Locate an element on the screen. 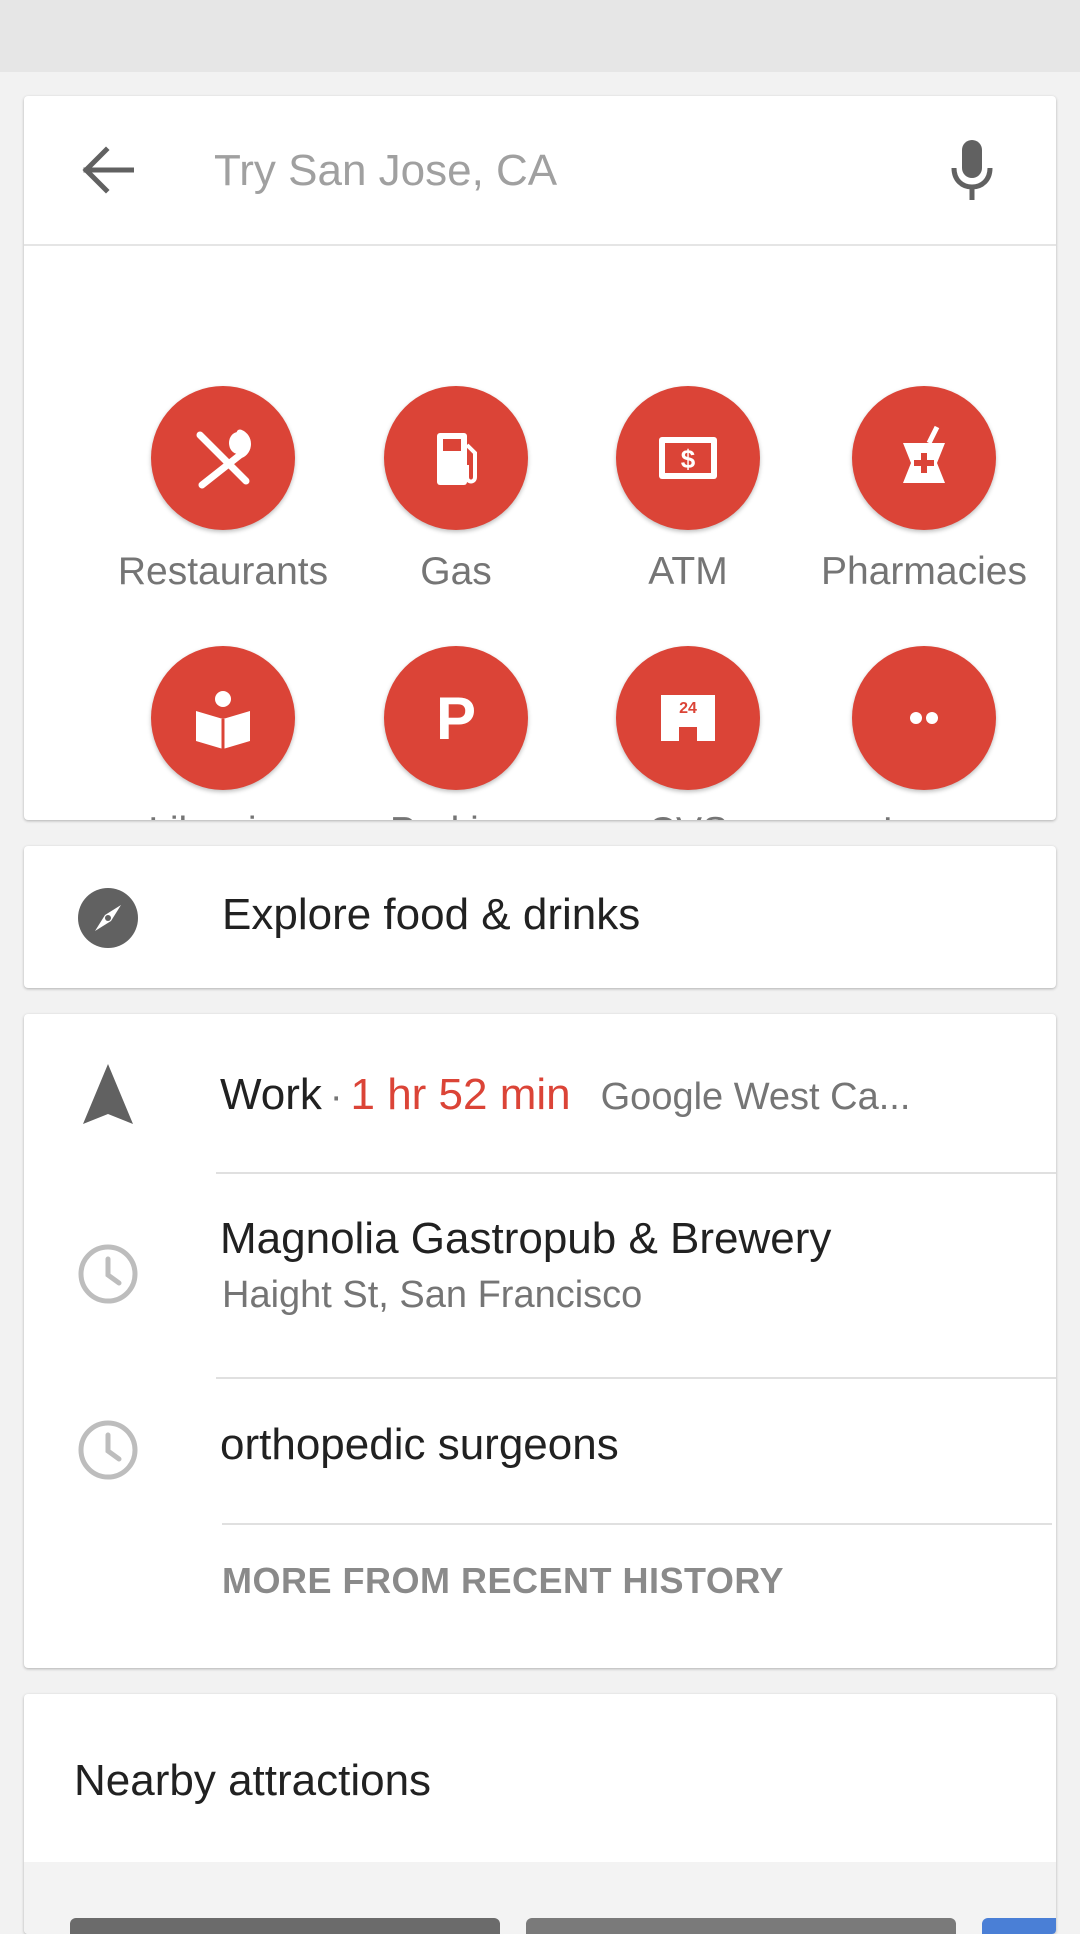  category-label: CVS is located at coordinates (688, 815).